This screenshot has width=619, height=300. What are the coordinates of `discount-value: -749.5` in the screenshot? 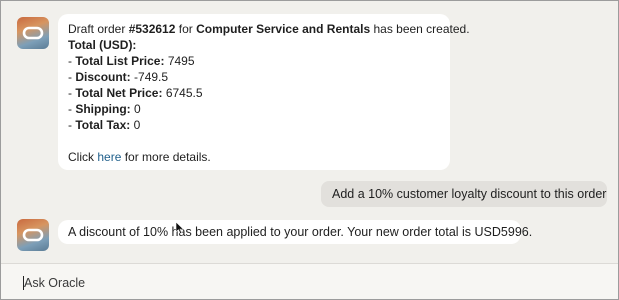 It's located at (149, 77).